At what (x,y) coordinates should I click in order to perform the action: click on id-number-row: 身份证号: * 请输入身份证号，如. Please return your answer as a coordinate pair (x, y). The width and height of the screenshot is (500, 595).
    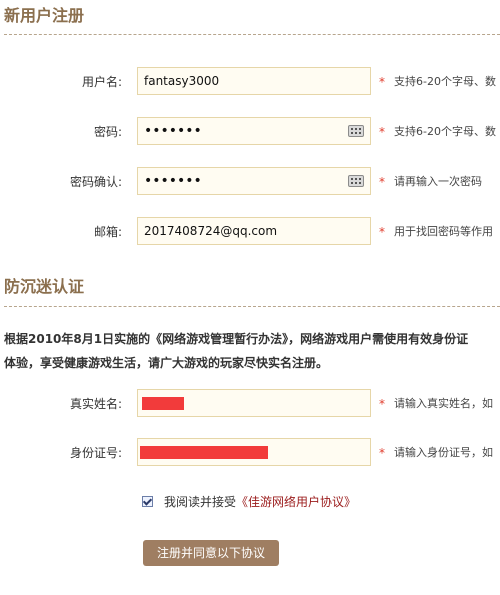
    Looking at the image, I should click on (250, 453).